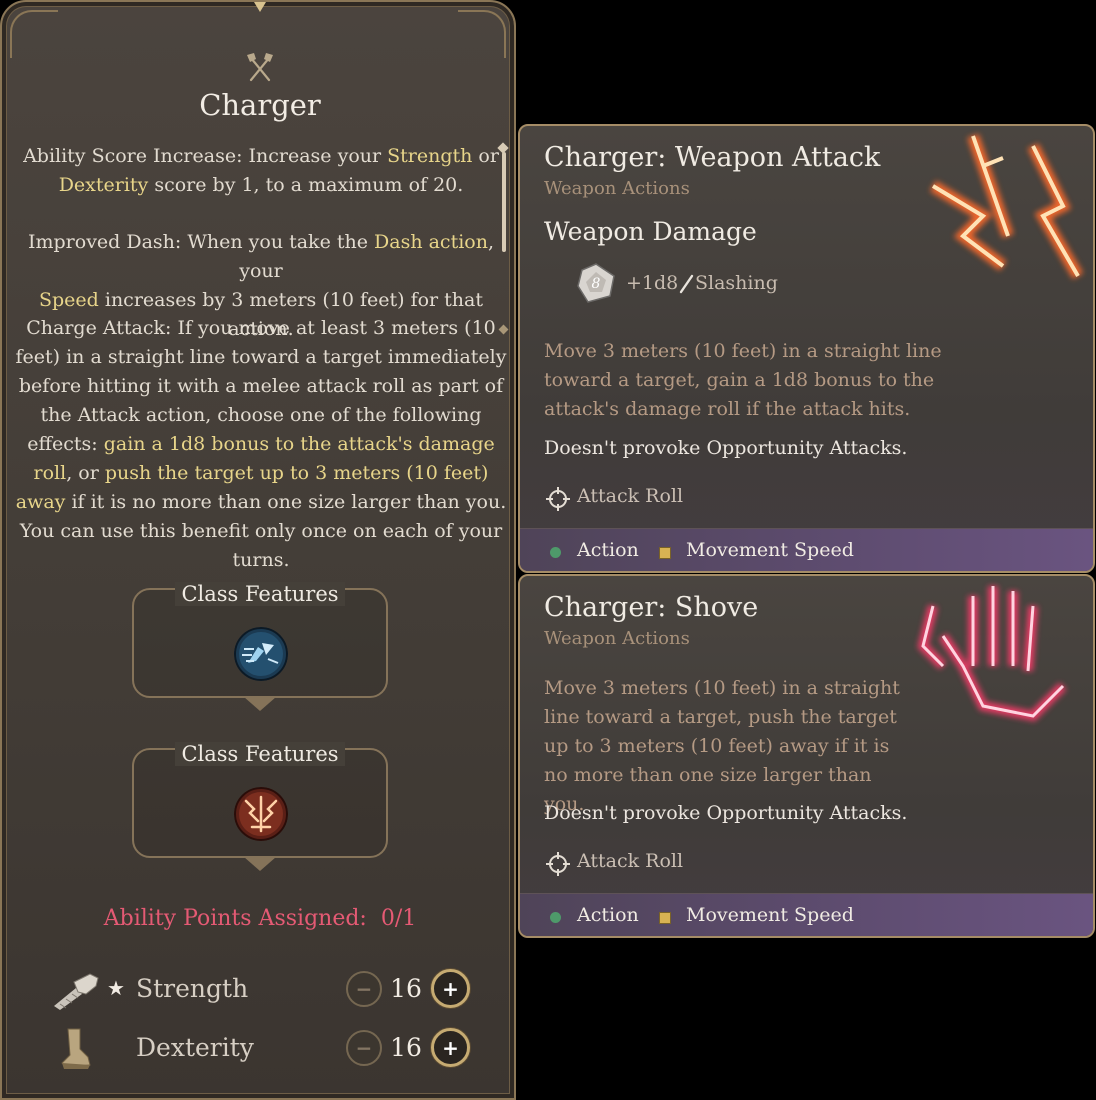  I want to click on scrollbar-thumb, so click(504, 202).